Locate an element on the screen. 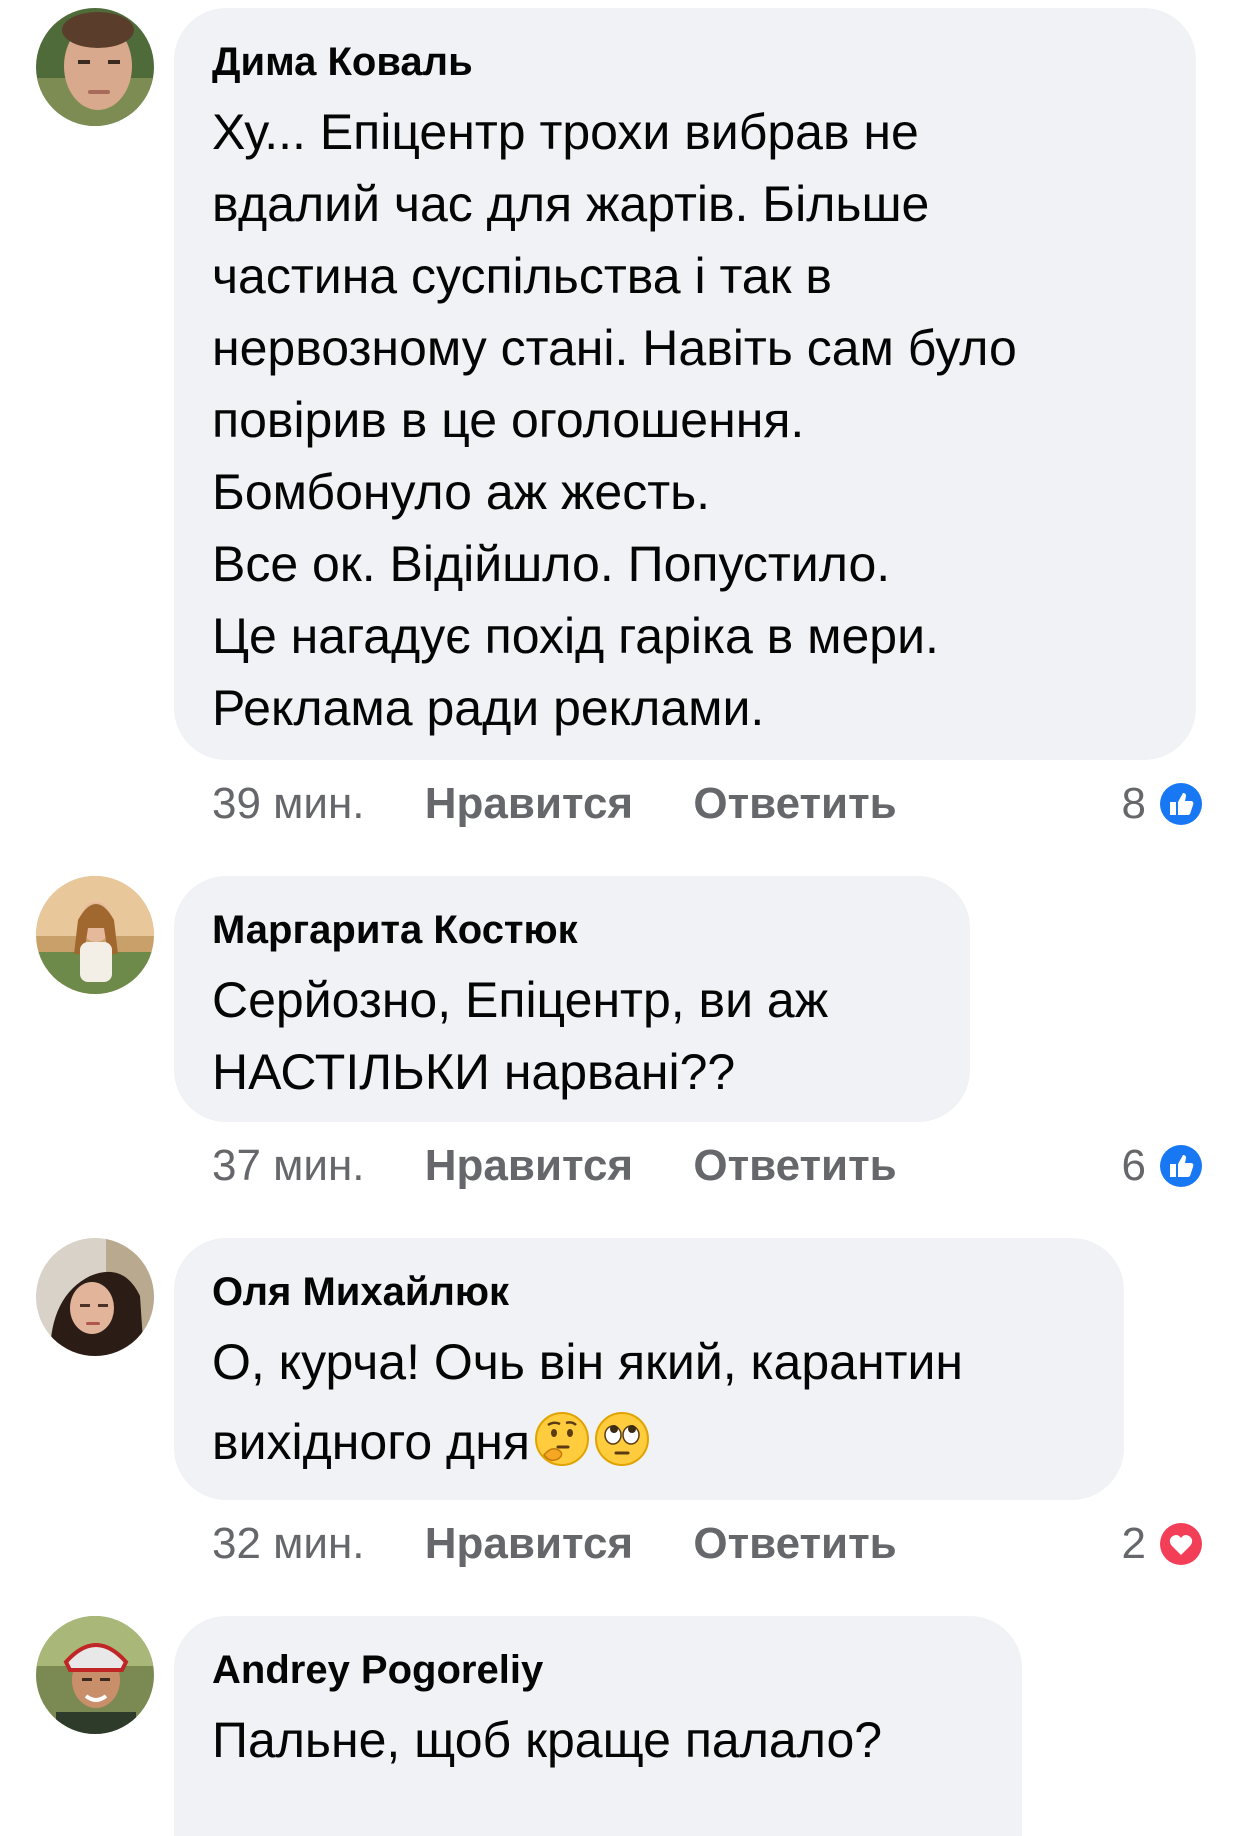 This screenshot has height=1836, width=1242. comment-author: Andrey Pogoreliy is located at coordinates (598, 1670).